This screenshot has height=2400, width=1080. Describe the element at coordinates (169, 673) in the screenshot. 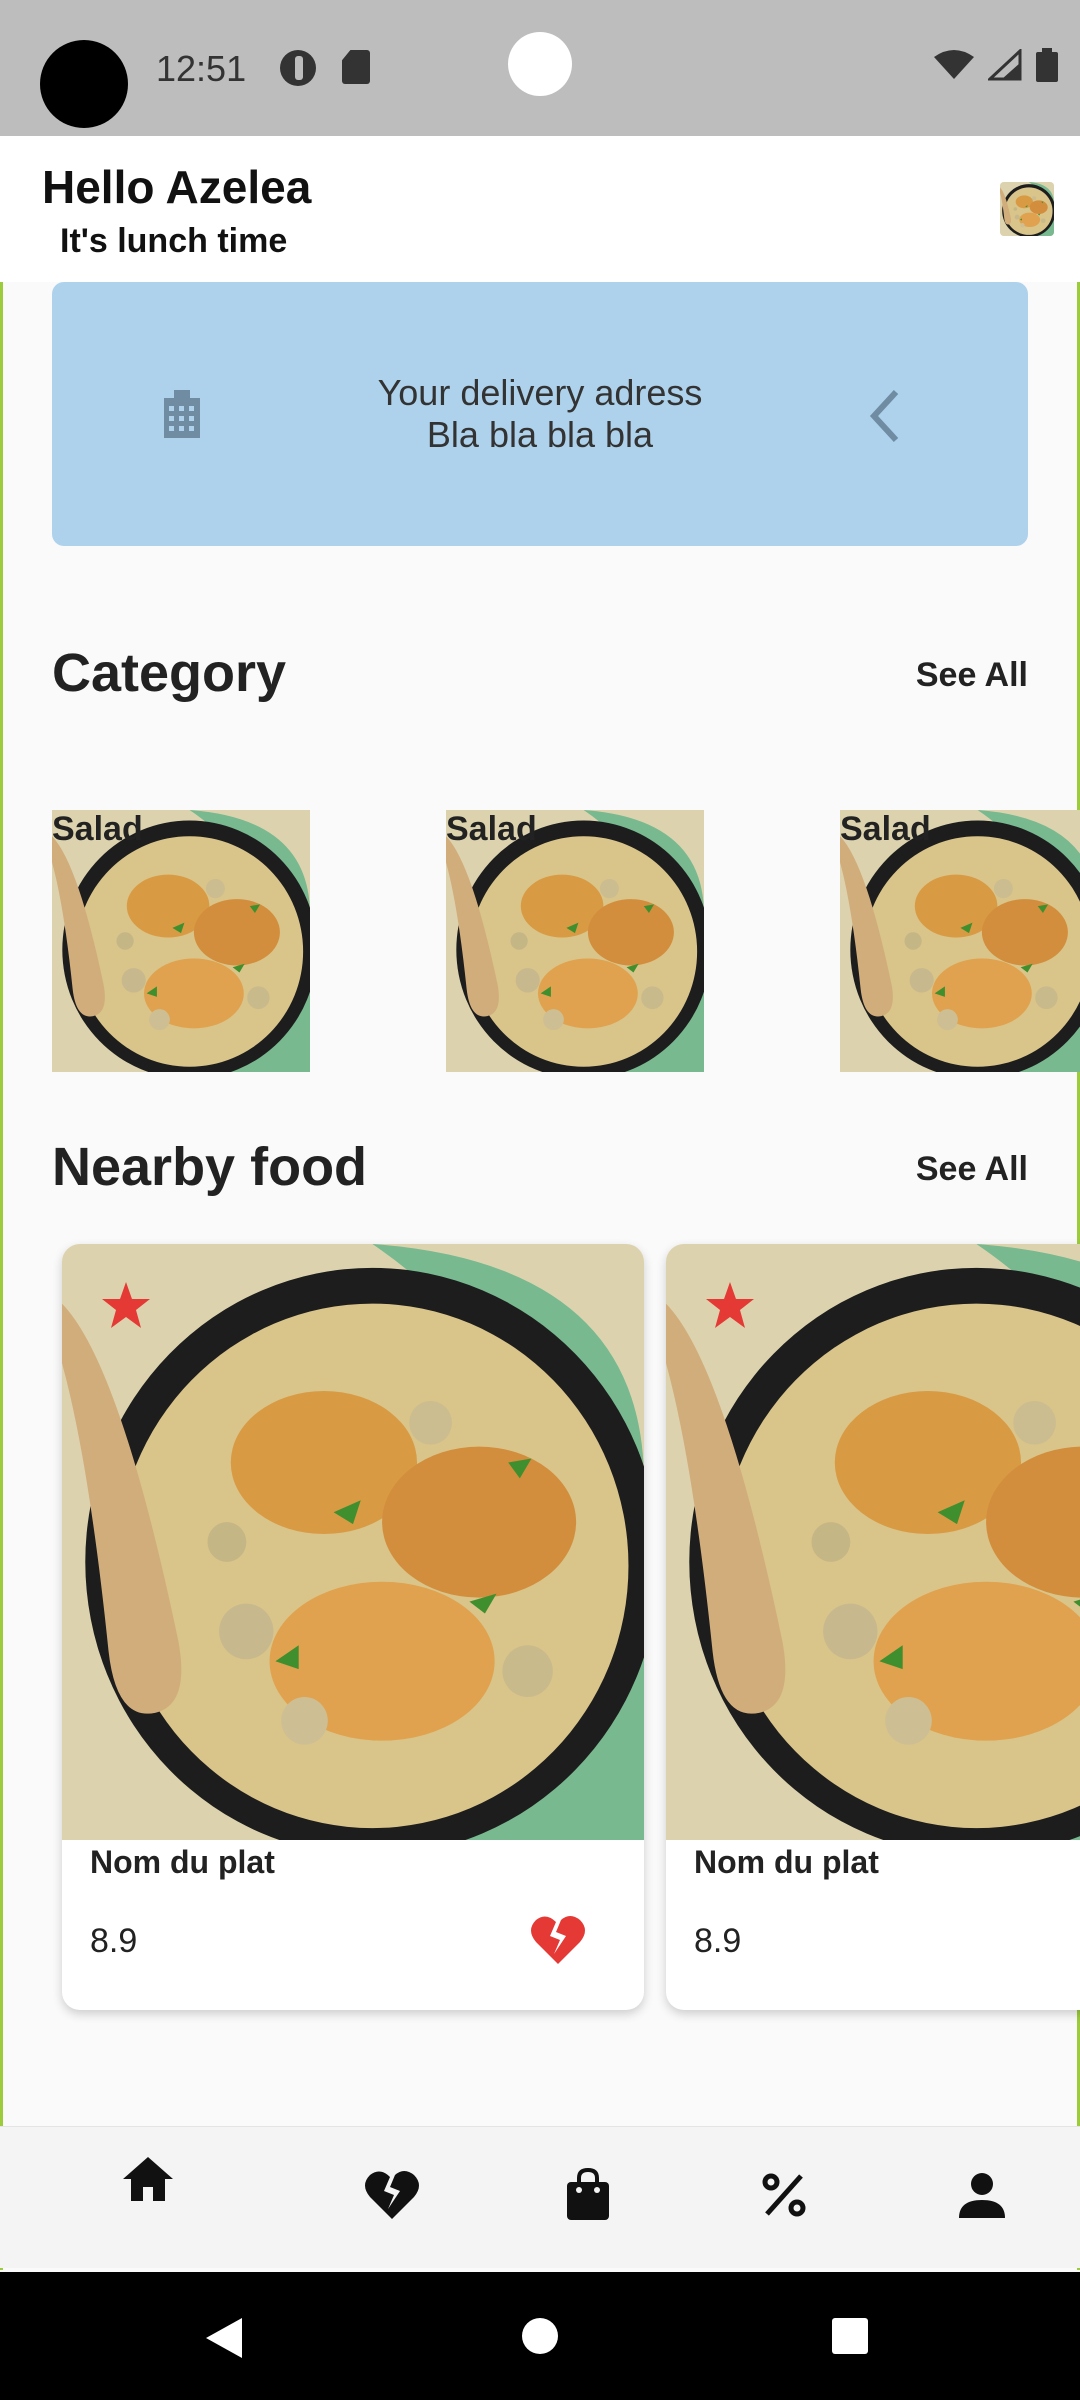

I see `category-title: Category` at that location.